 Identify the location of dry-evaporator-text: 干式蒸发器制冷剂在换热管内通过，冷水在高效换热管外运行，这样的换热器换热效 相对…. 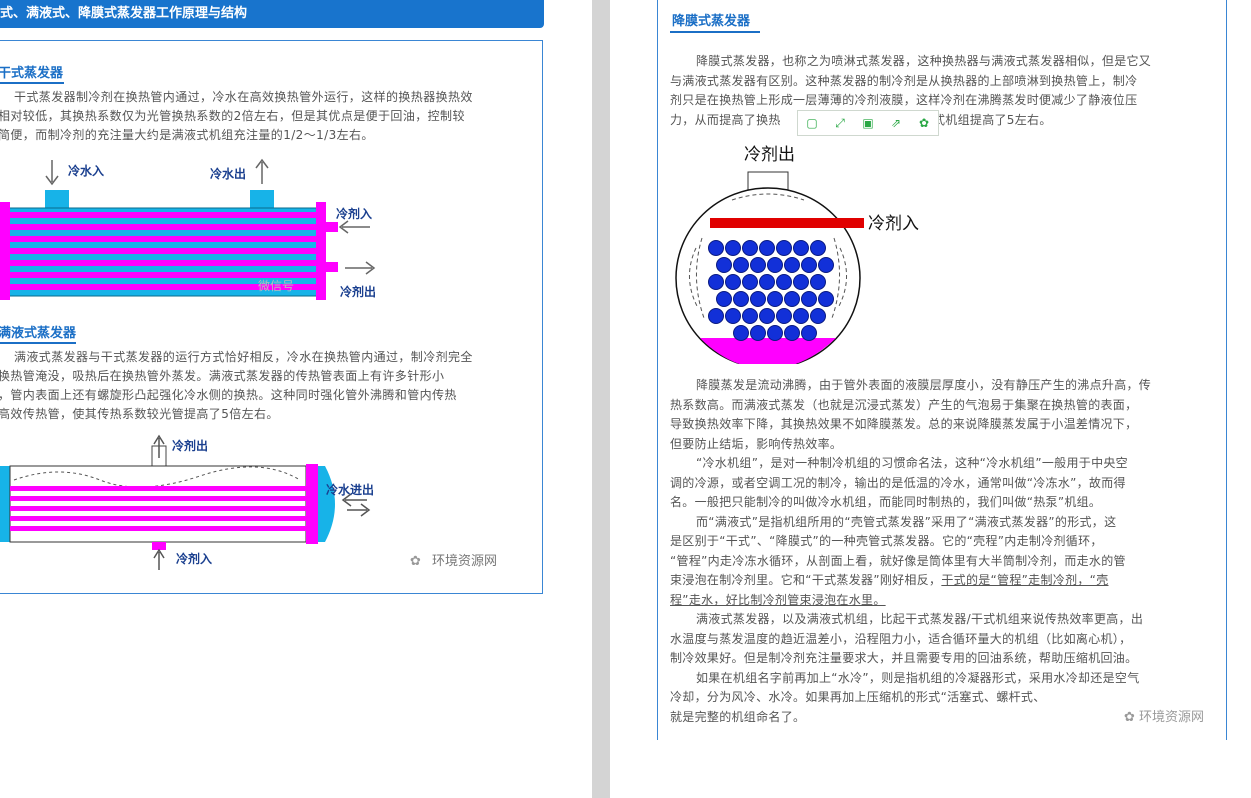
(236, 116).